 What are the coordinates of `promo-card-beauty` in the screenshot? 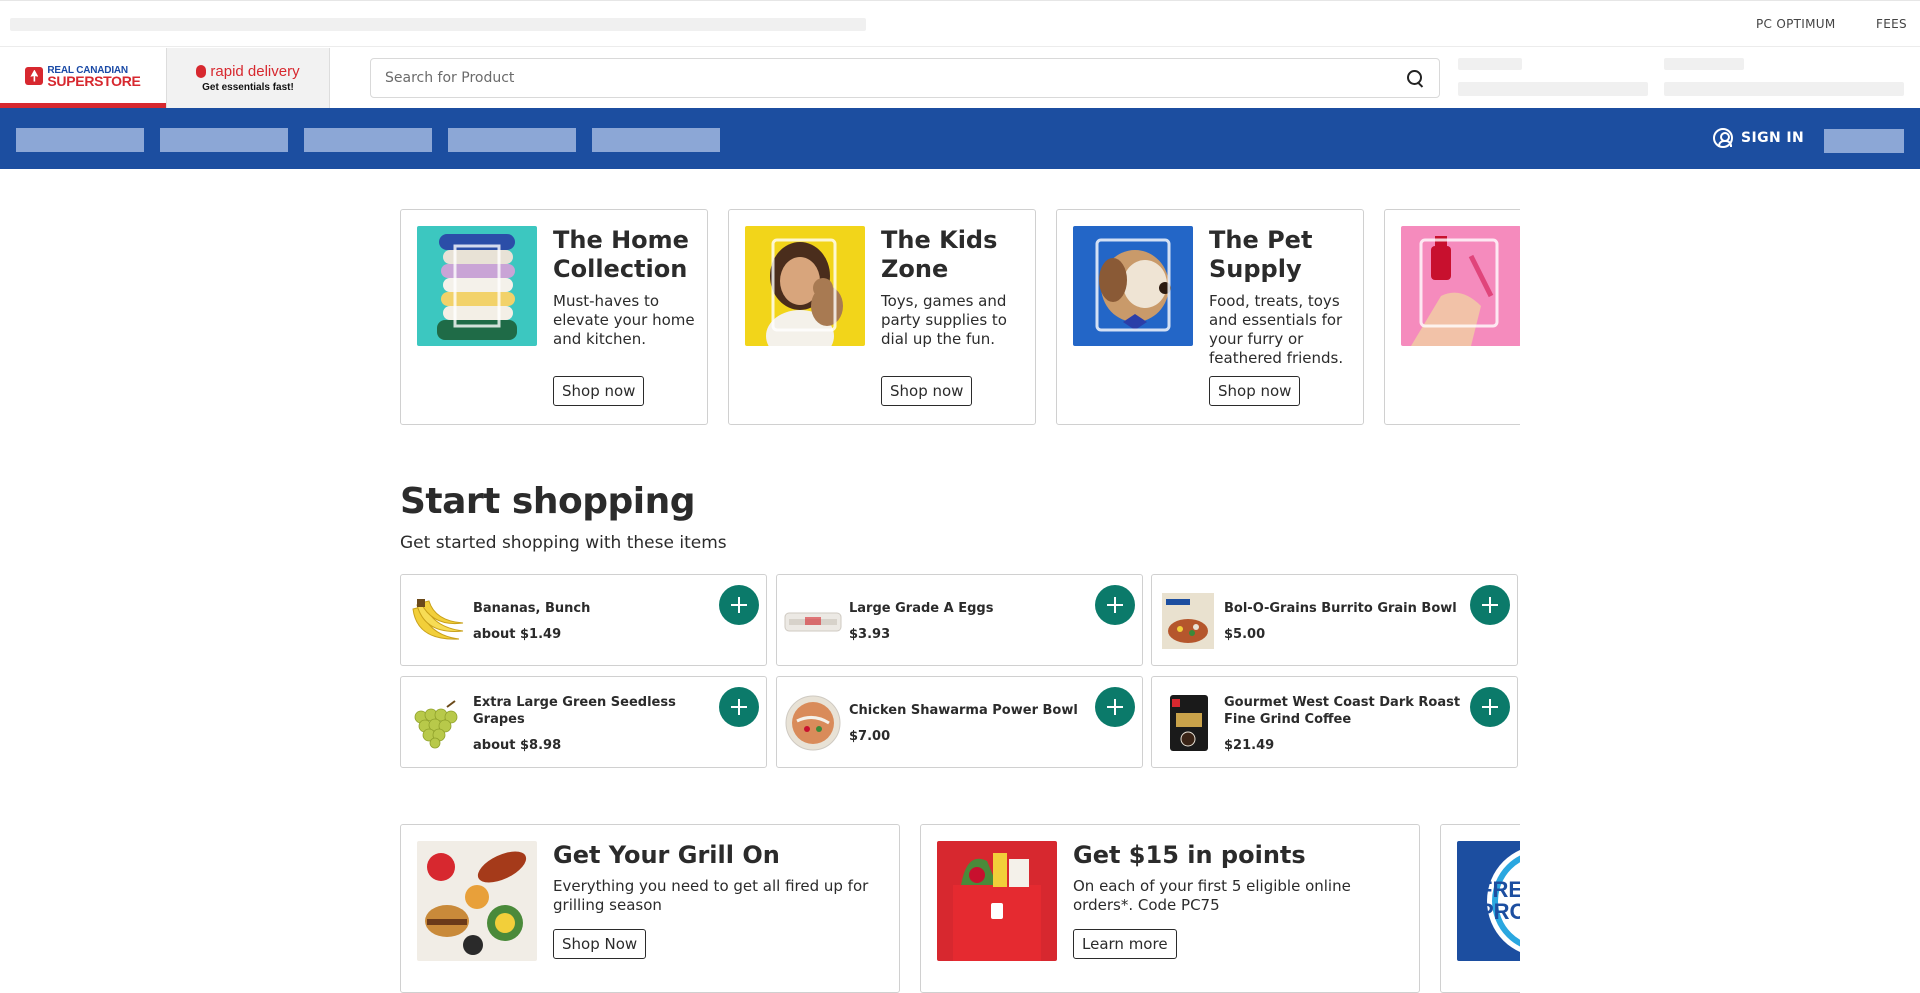 It's located at (1452, 317).